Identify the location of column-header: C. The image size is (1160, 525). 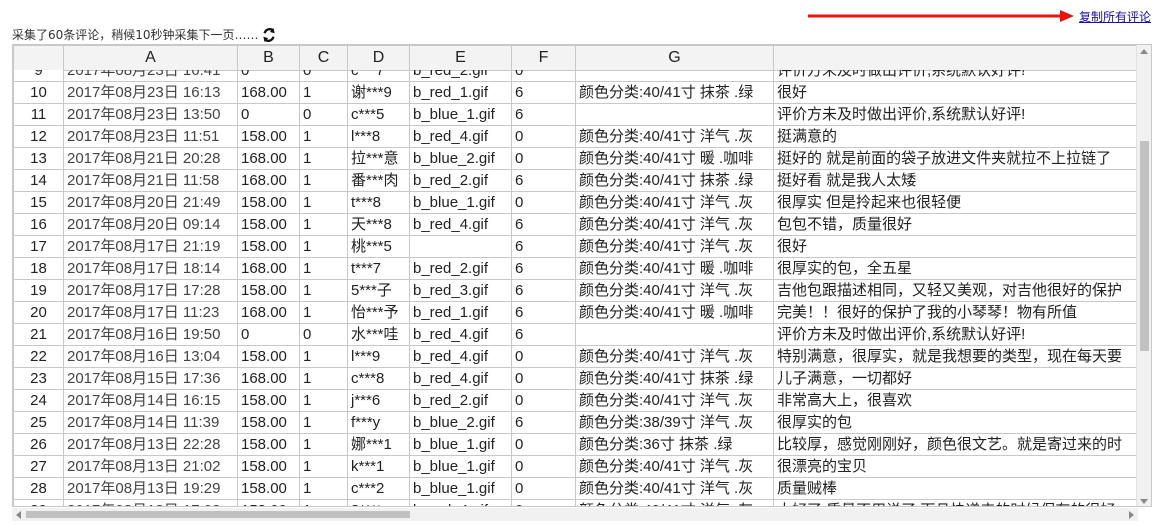
(323, 58).